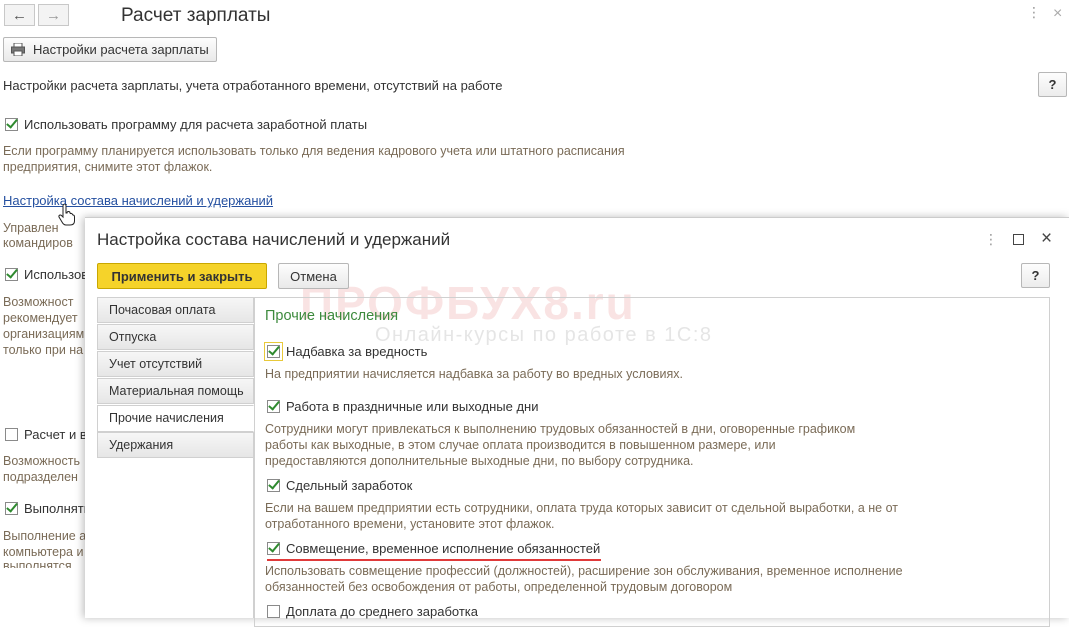  I want to click on arrow-left-icon: ←, so click(19, 15).